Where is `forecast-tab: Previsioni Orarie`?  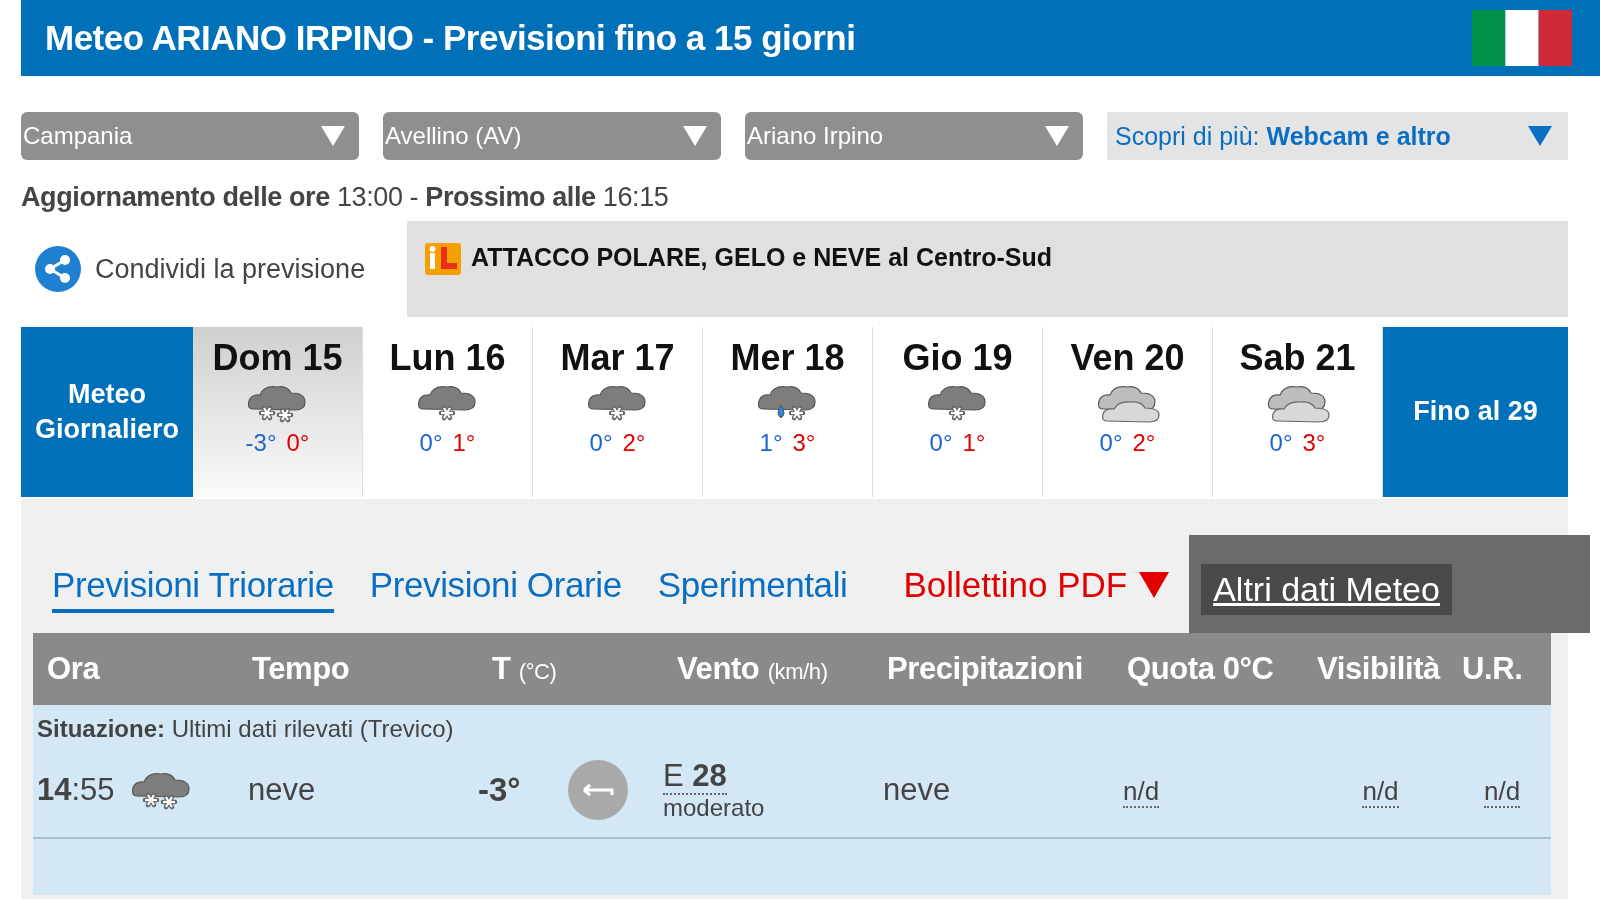 forecast-tab: Previsioni Orarie is located at coordinates (495, 589).